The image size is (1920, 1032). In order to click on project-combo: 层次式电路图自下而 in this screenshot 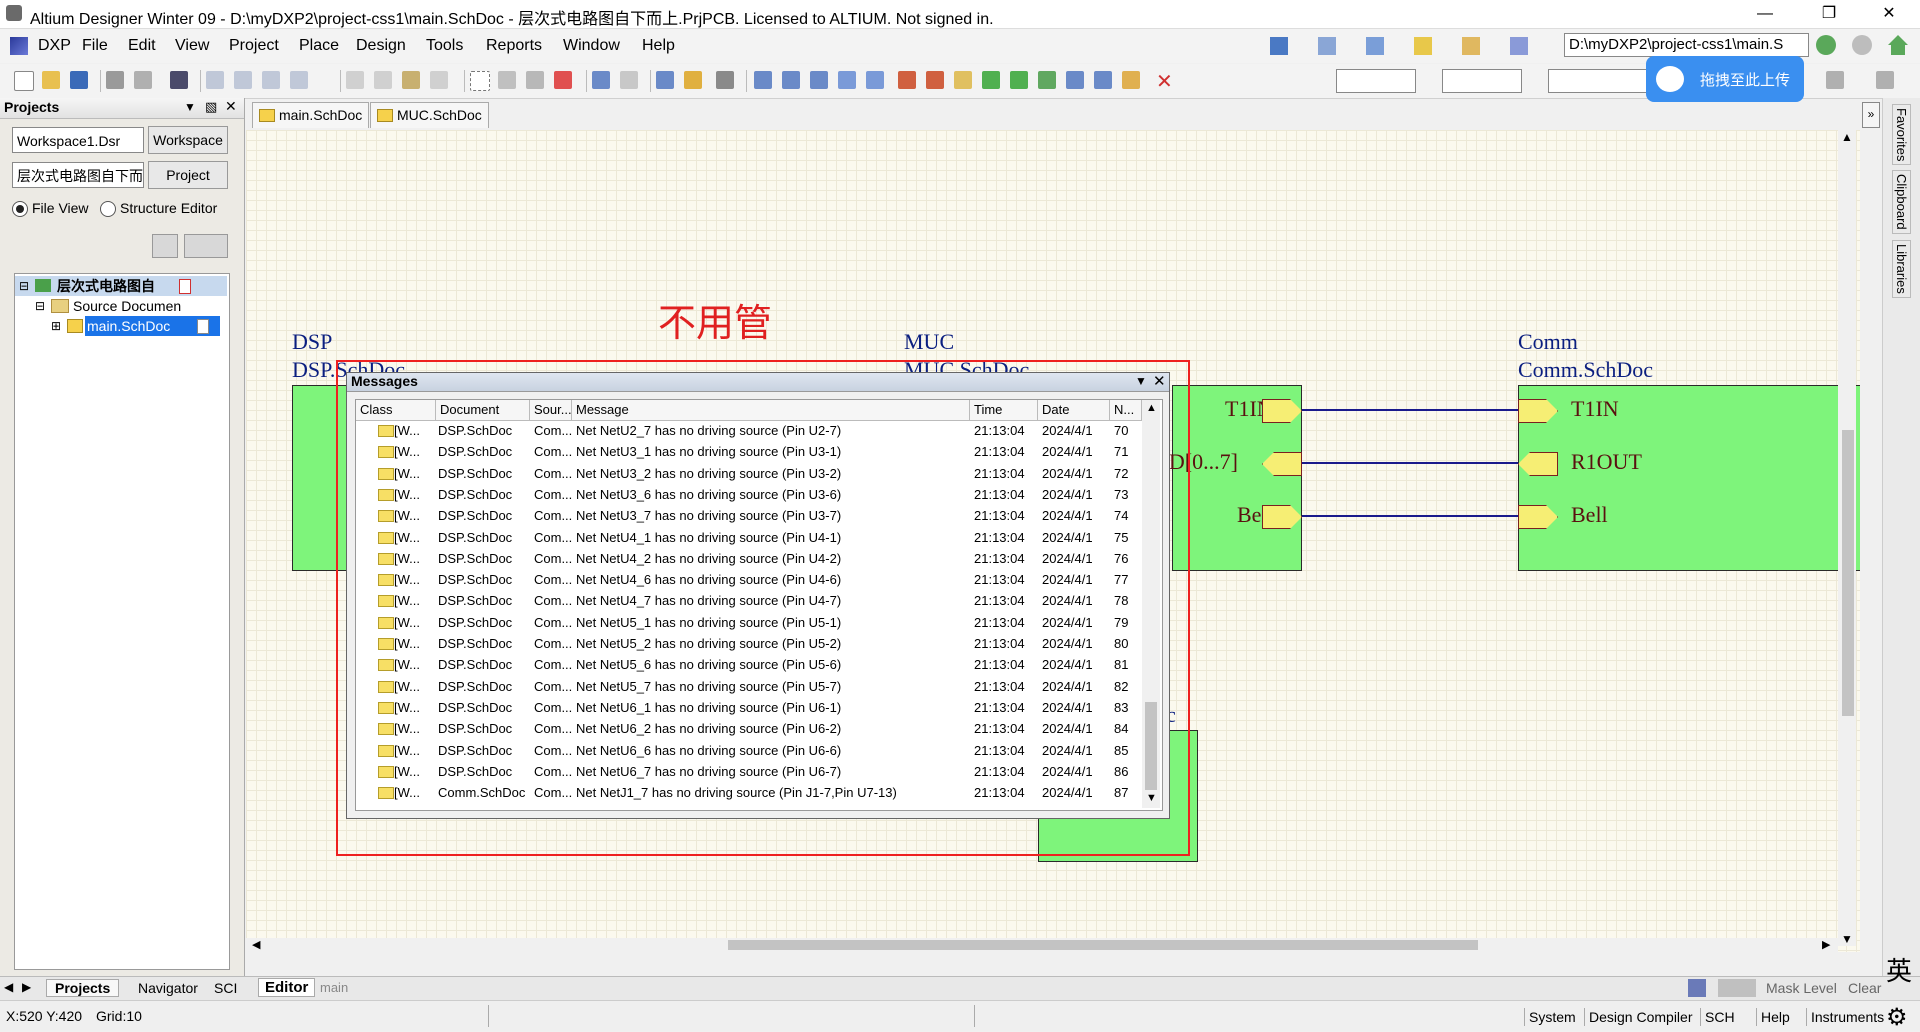, I will do `click(78, 175)`.